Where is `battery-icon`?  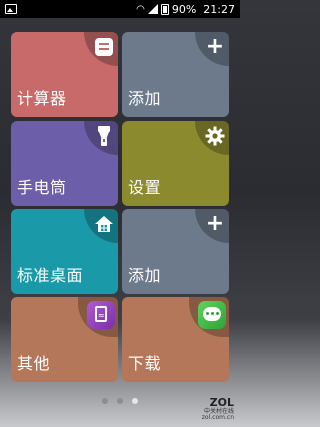 battery-icon is located at coordinates (164, 9).